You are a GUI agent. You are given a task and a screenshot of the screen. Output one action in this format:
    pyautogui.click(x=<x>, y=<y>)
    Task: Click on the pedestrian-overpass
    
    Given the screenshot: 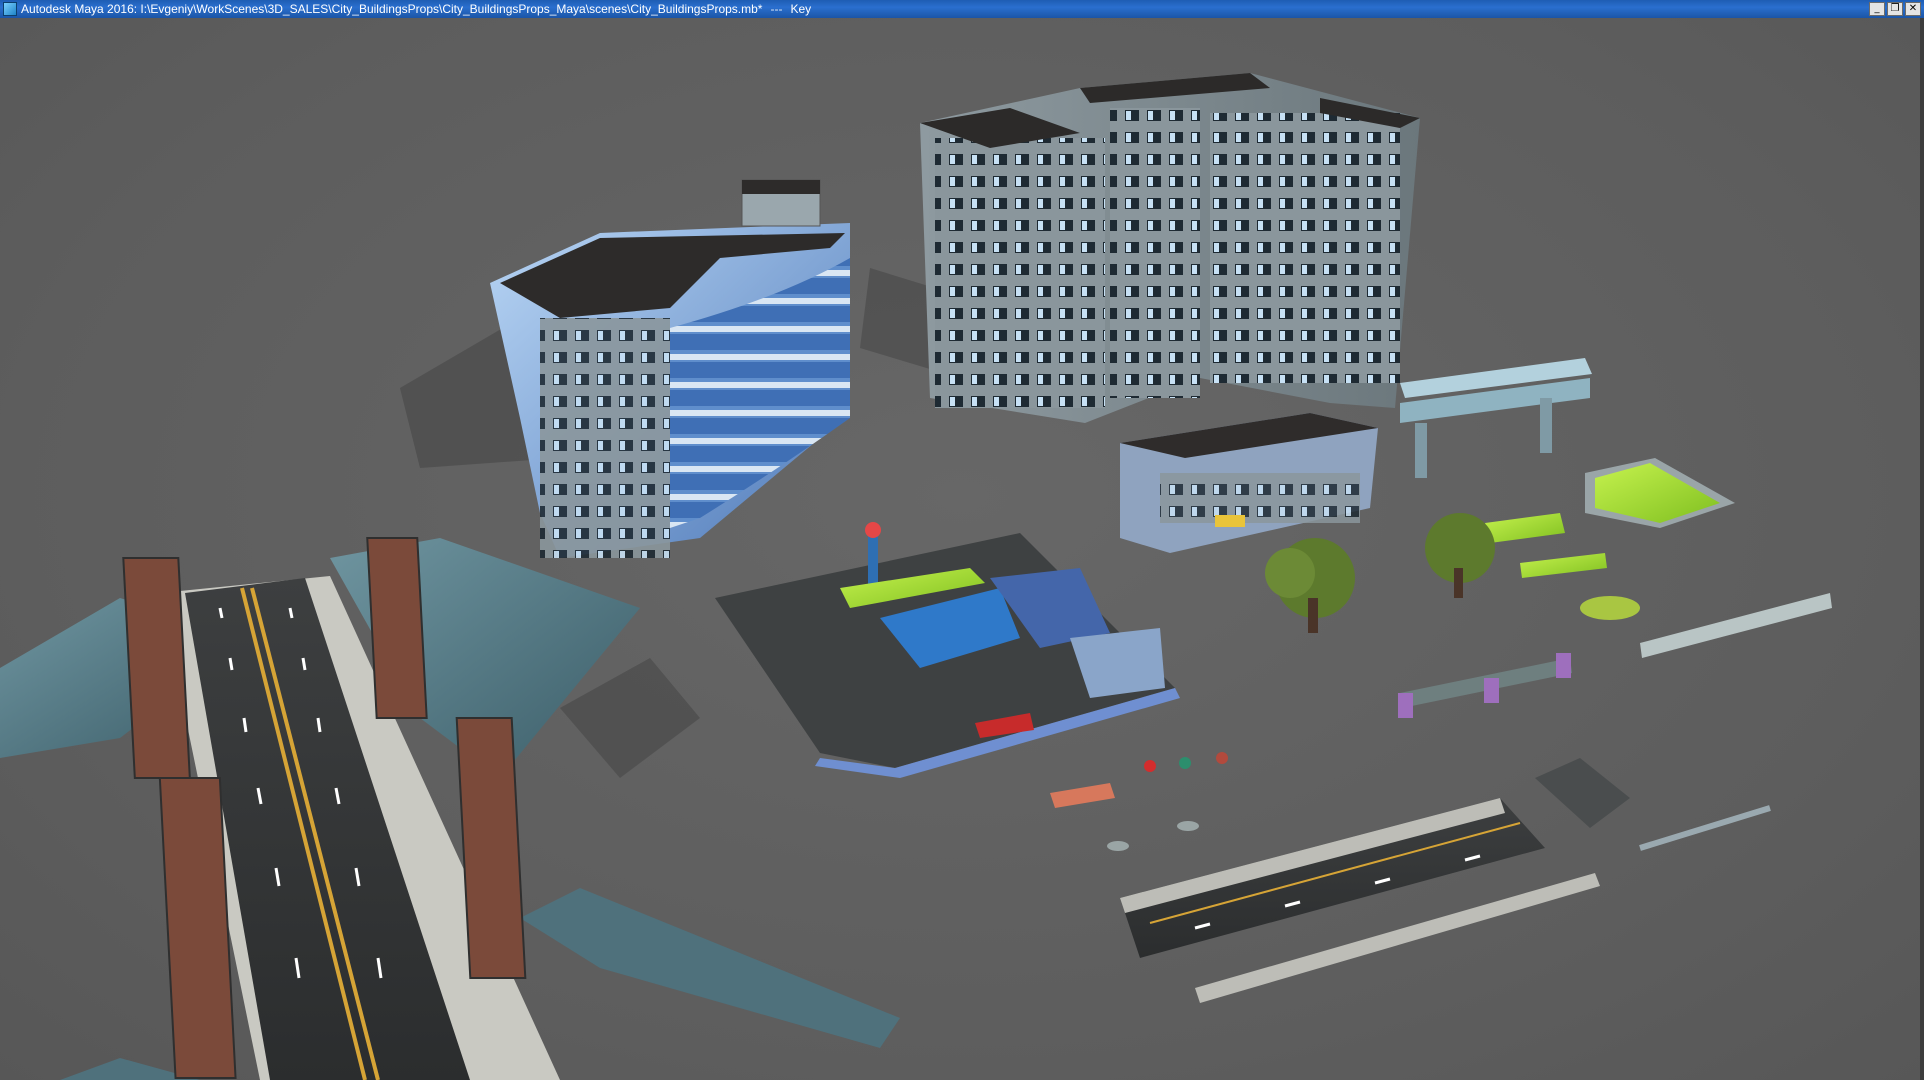 What is the action you would take?
    pyautogui.click(x=1496, y=418)
    